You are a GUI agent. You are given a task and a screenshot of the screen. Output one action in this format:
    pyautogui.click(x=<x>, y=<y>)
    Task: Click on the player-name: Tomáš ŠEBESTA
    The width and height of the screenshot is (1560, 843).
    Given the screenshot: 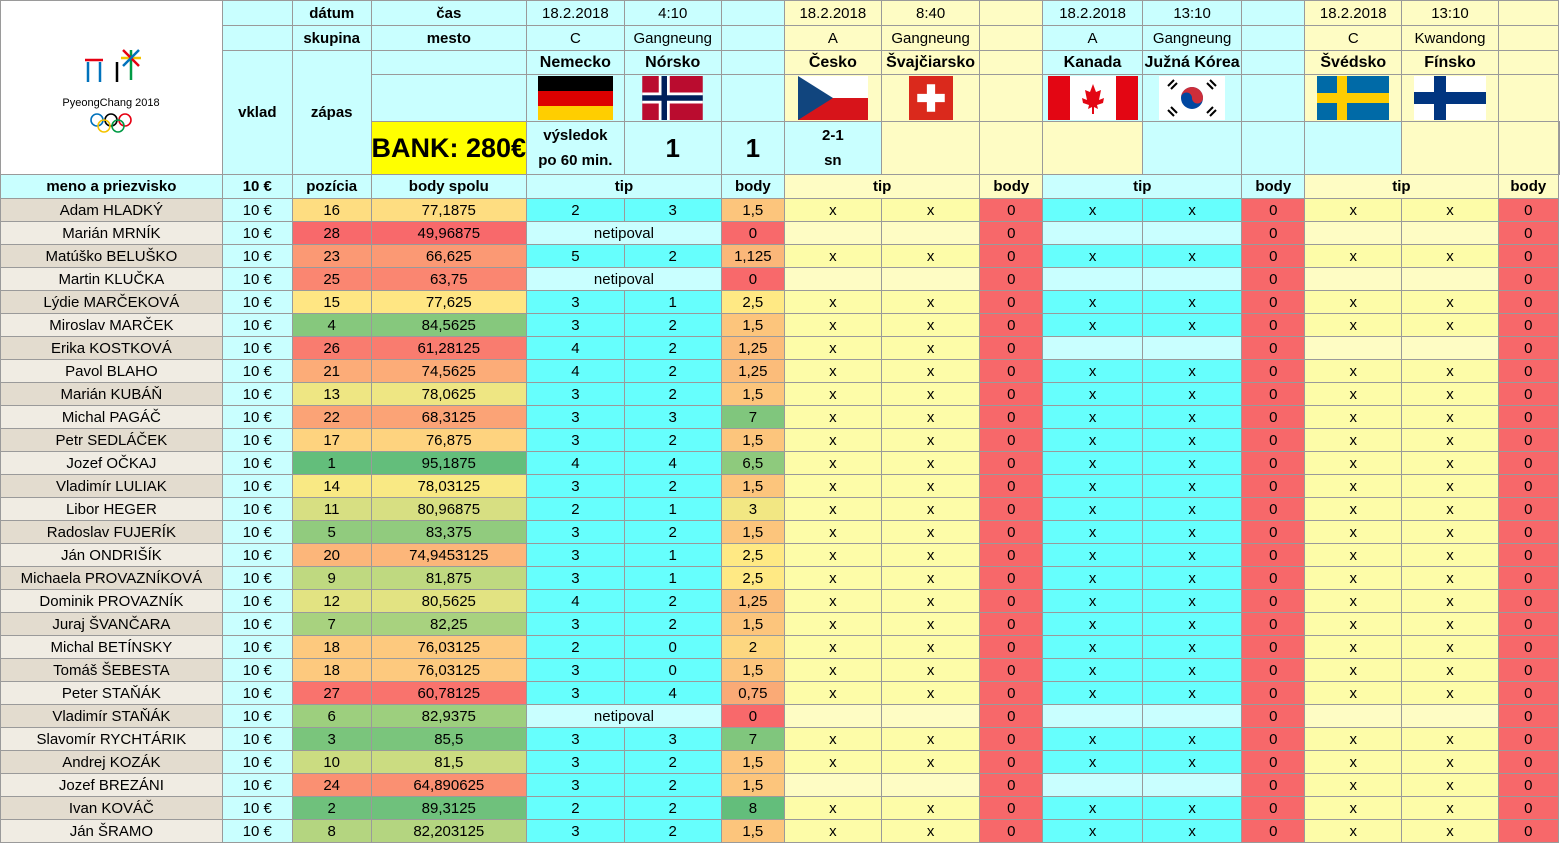 What is the action you would take?
    pyautogui.click(x=111, y=670)
    